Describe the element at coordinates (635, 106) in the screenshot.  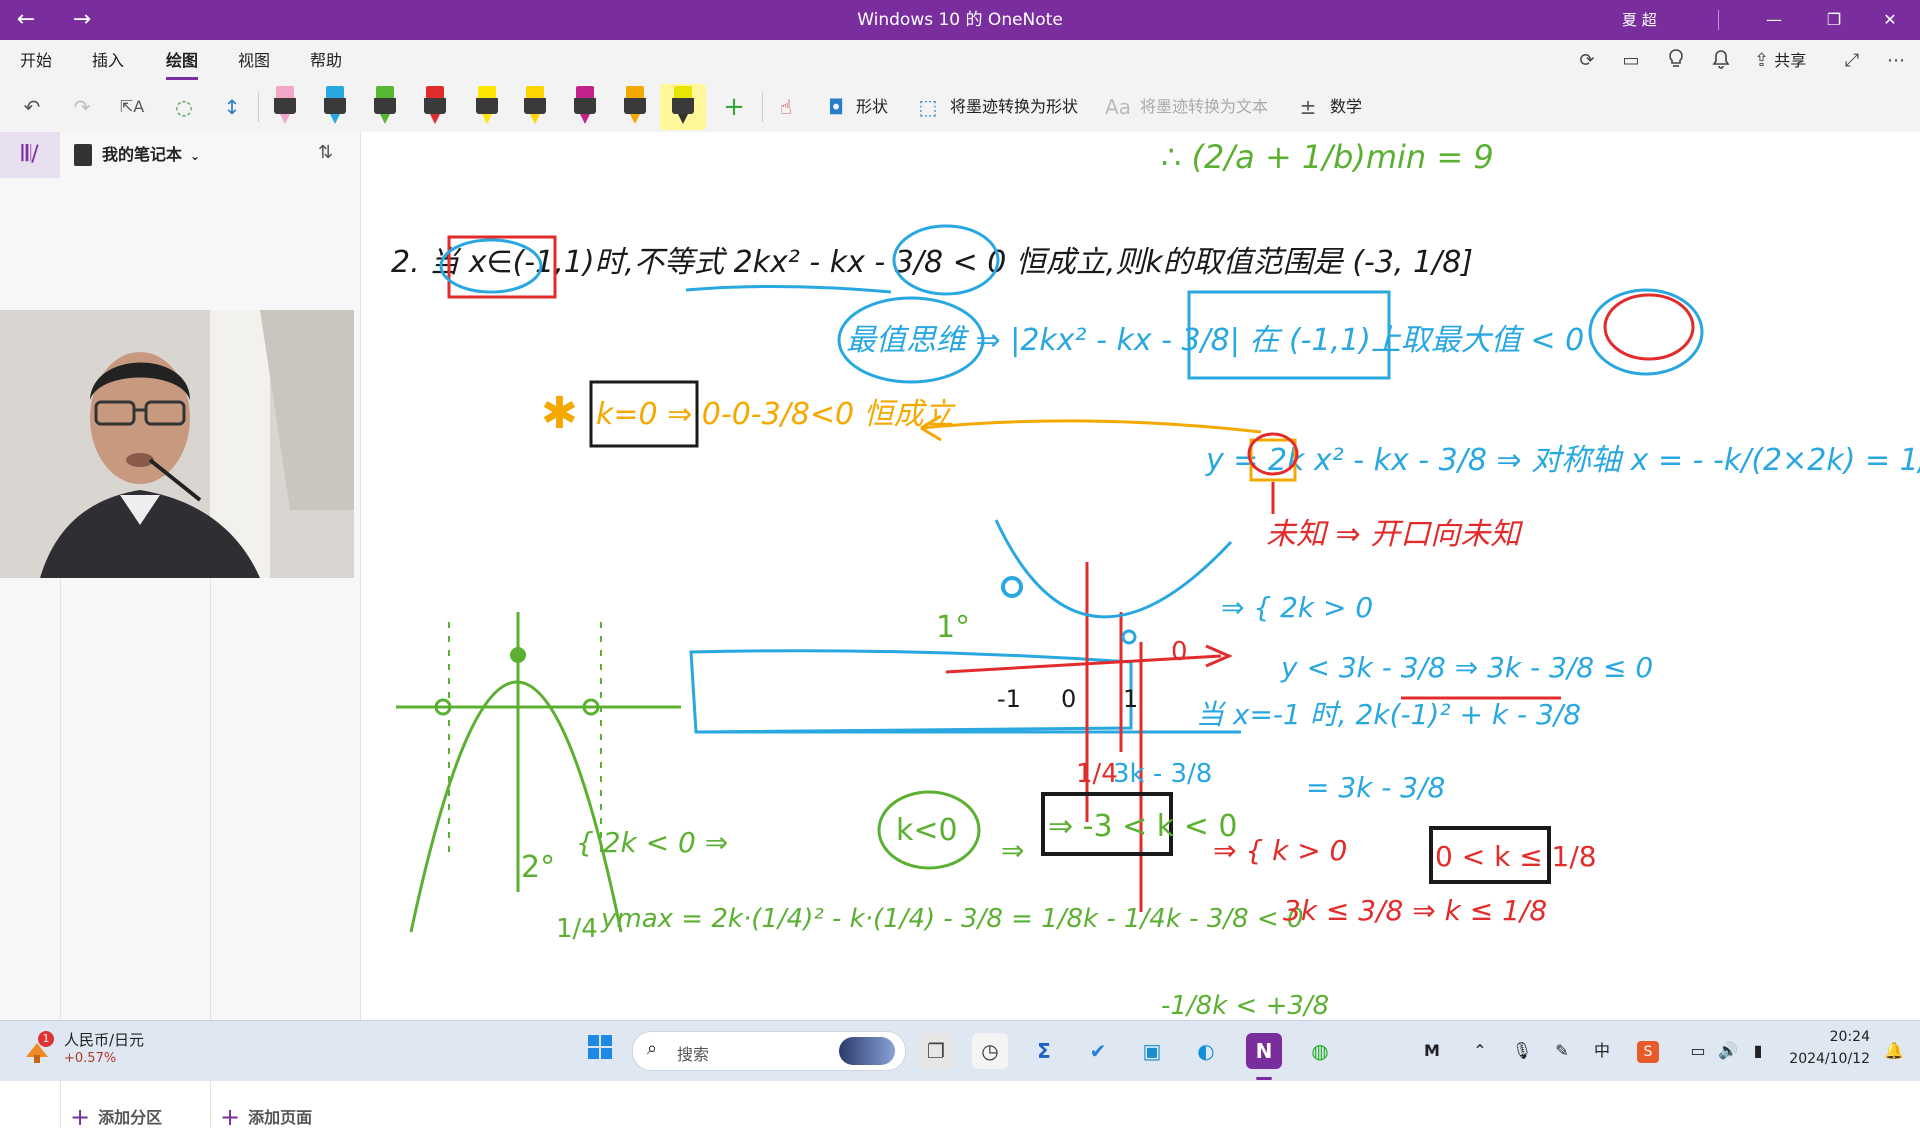
I see `pen-orange` at that location.